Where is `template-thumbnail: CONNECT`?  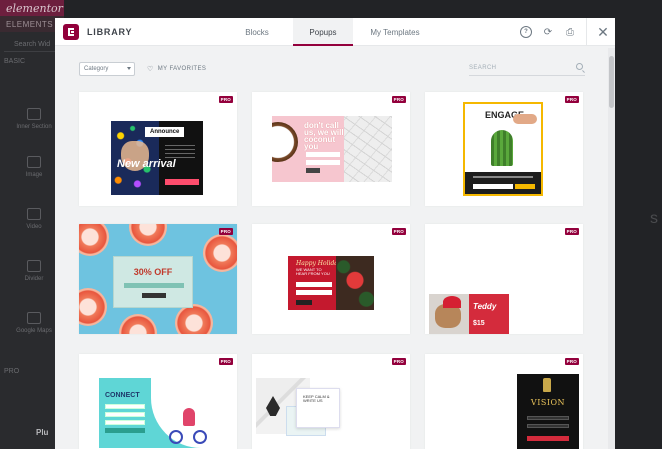
template-thumbnail: CONNECT is located at coordinates (157, 413).